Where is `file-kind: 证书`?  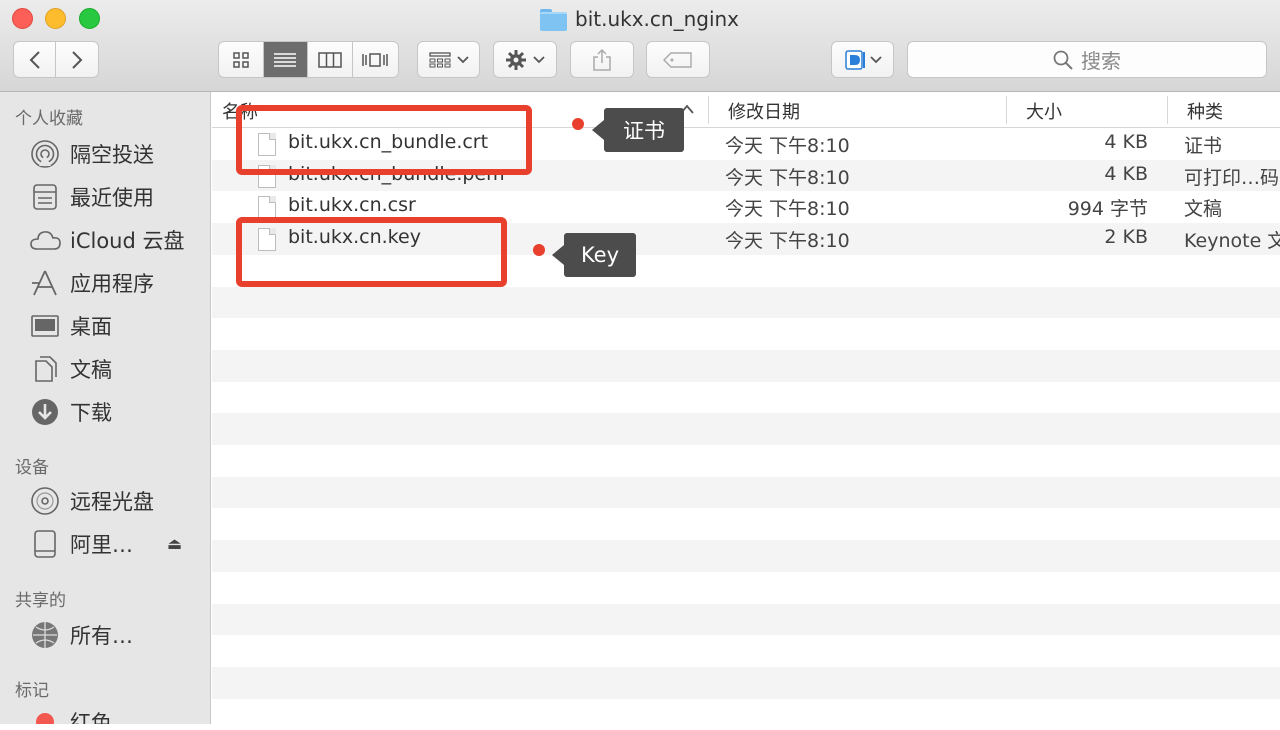 file-kind: 证书 is located at coordinates (1203, 146).